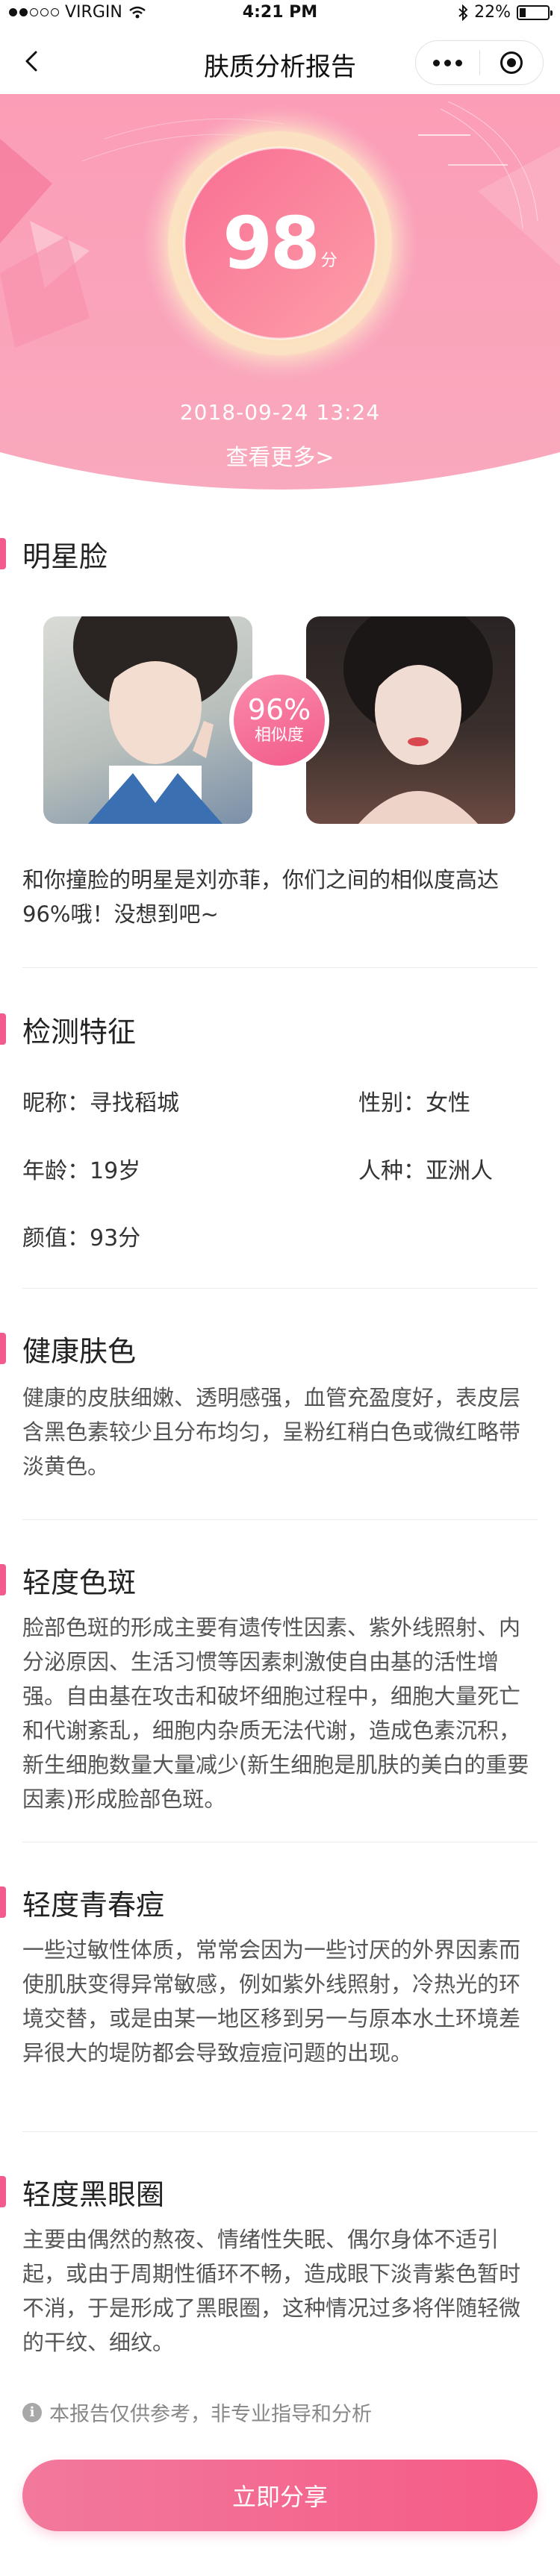 Image resolution: width=560 pixels, height=2576 pixels. What do you see at coordinates (280, 15) in the screenshot?
I see `status-bar: VIRGIN 4:21 PM 22%` at bounding box center [280, 15].